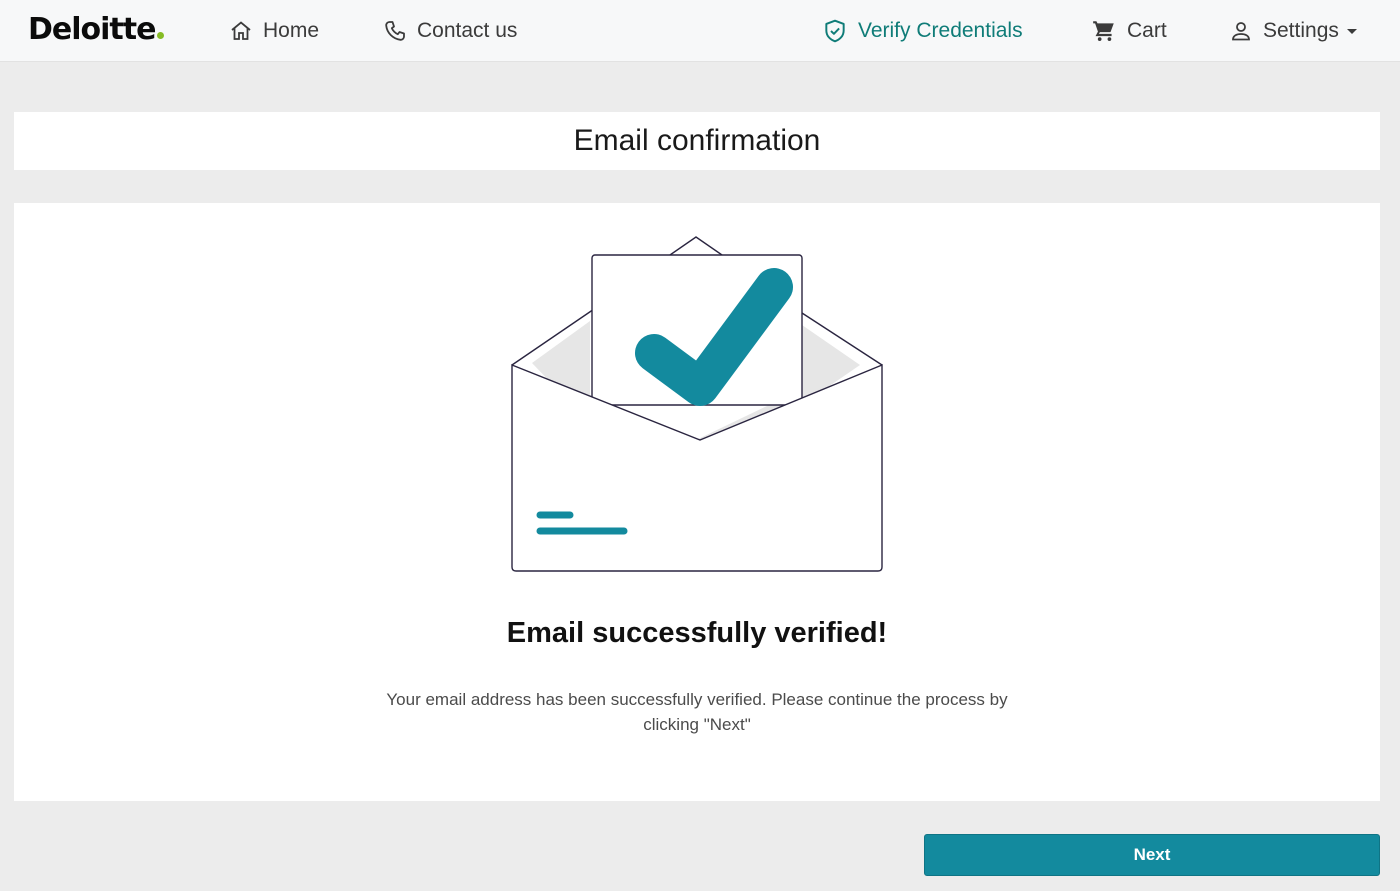 The height and width of the screenshot is (891, 1400). I want to click on nav-settings-dropdown: Settings, so click(1293, 31).